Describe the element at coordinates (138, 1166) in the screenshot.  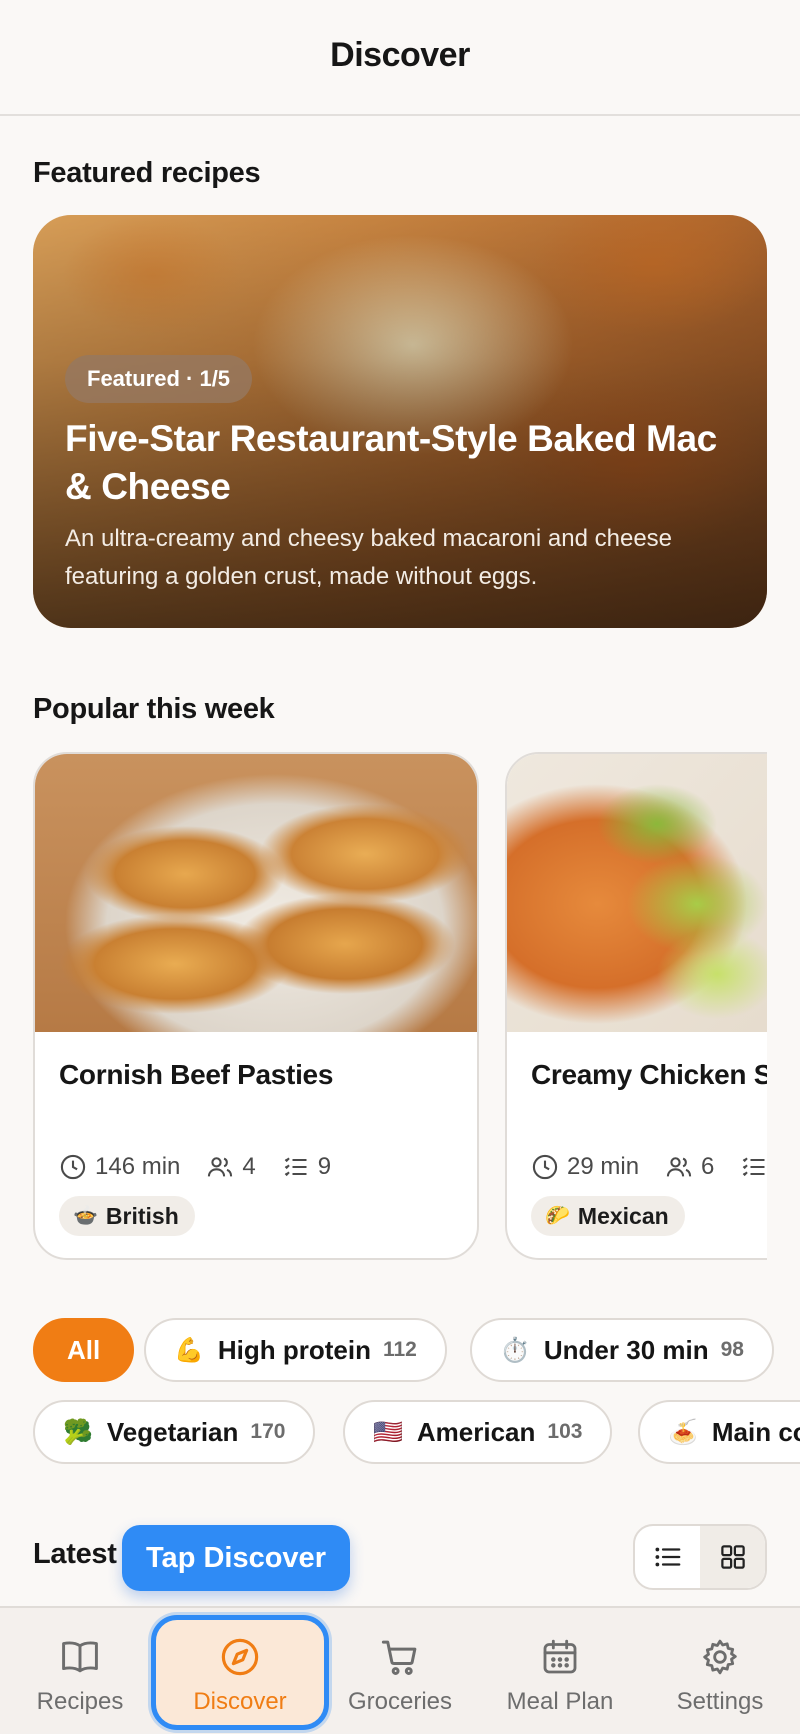
I see `recipe-time: 146 min` at that location.